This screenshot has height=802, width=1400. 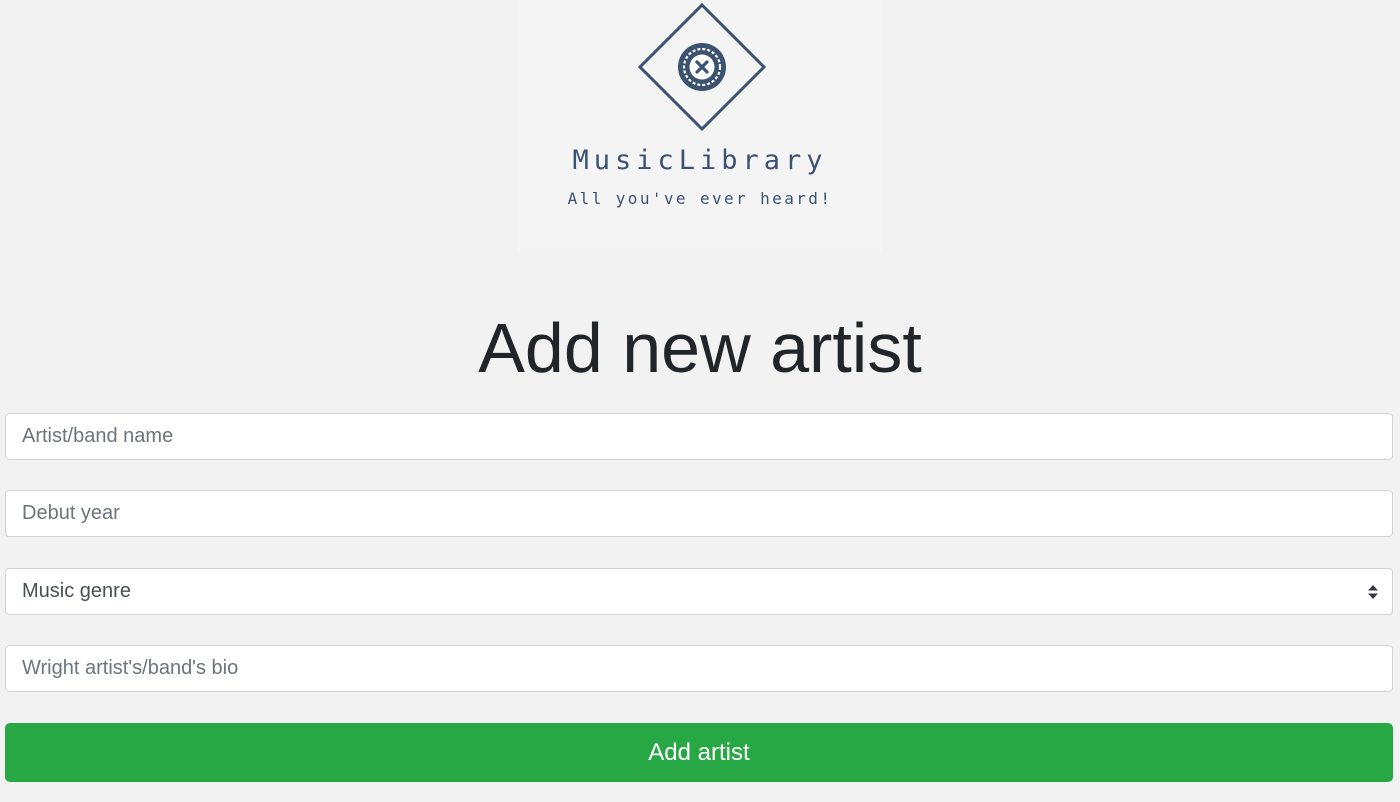 I want to click on add-artist-button: Add artist, so click(x=699, y=752).